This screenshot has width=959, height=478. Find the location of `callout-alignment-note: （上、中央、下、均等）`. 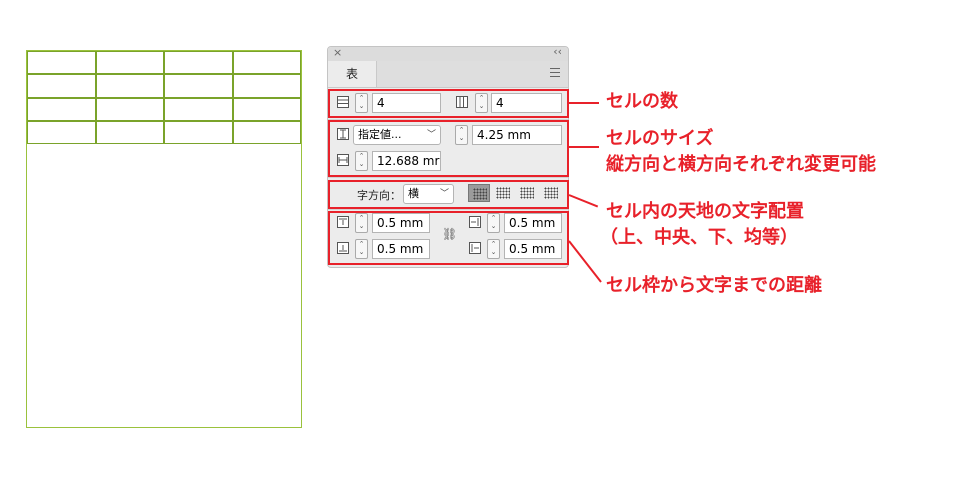

callout-alignment-note: （上、中央、下、均等） is located at coordinates (699, 237).